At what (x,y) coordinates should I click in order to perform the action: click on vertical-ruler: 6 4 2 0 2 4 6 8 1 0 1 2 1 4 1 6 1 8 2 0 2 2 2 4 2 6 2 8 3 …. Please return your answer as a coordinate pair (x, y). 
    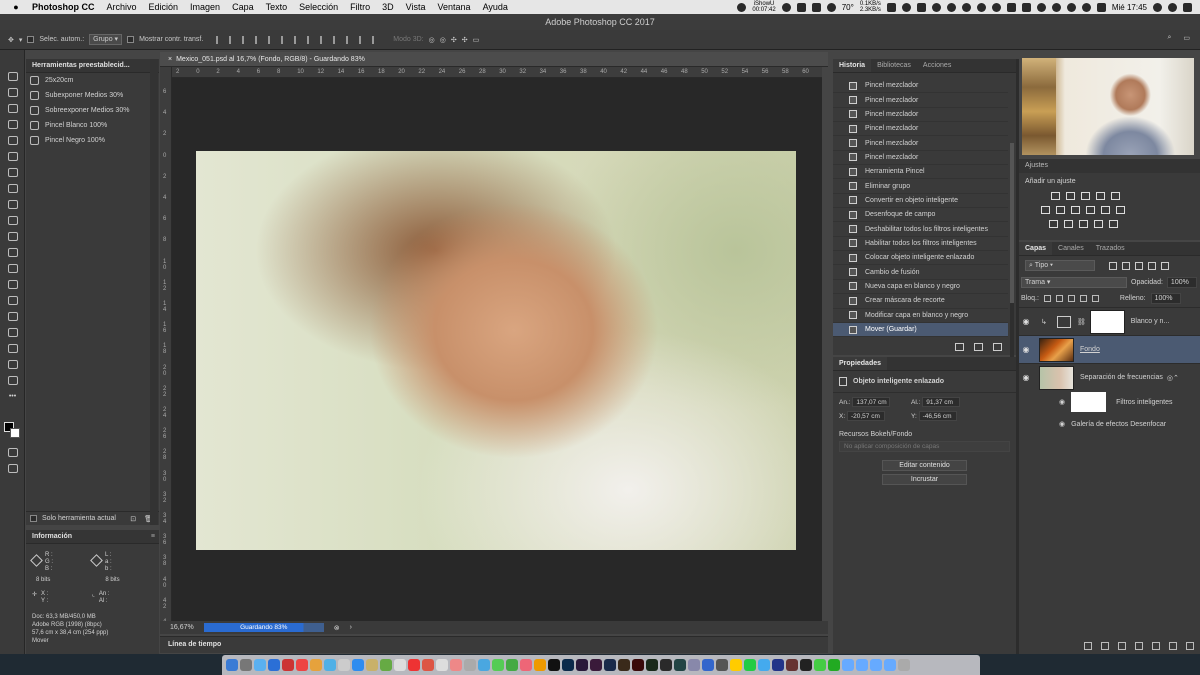
    Looking at the image, I should click on (166, 349).